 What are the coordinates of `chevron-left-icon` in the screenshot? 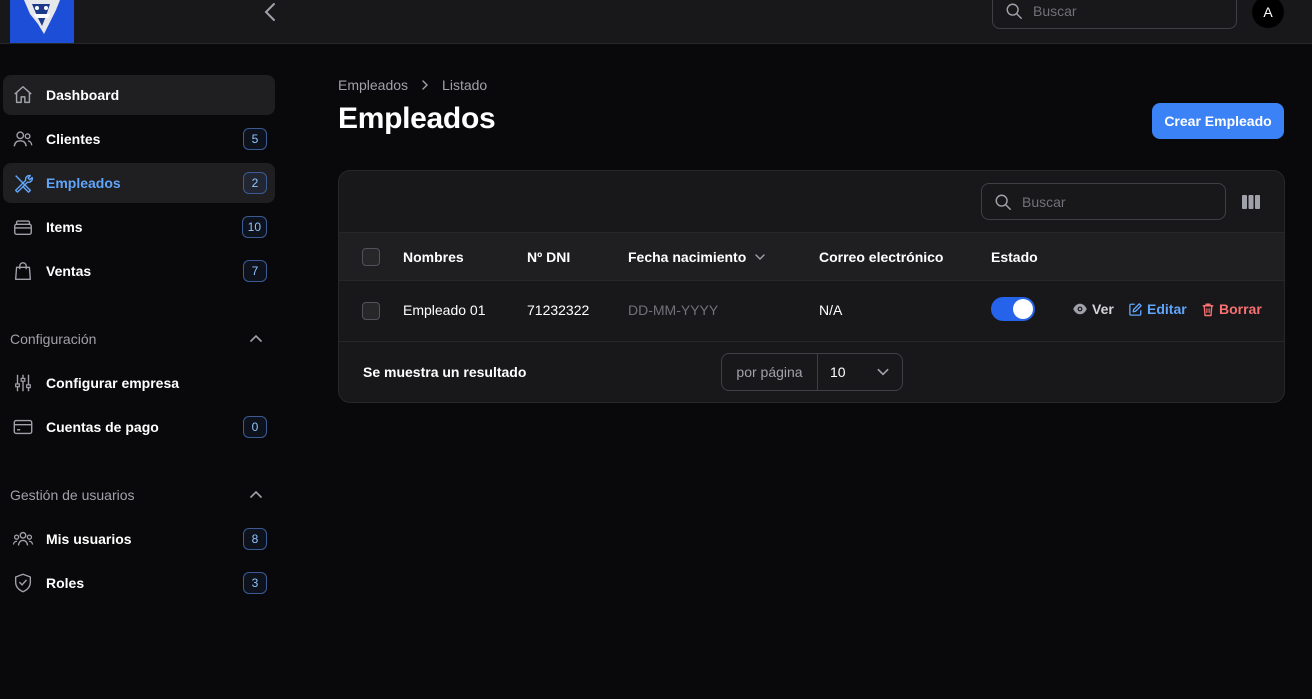 It's located at (269, 12).